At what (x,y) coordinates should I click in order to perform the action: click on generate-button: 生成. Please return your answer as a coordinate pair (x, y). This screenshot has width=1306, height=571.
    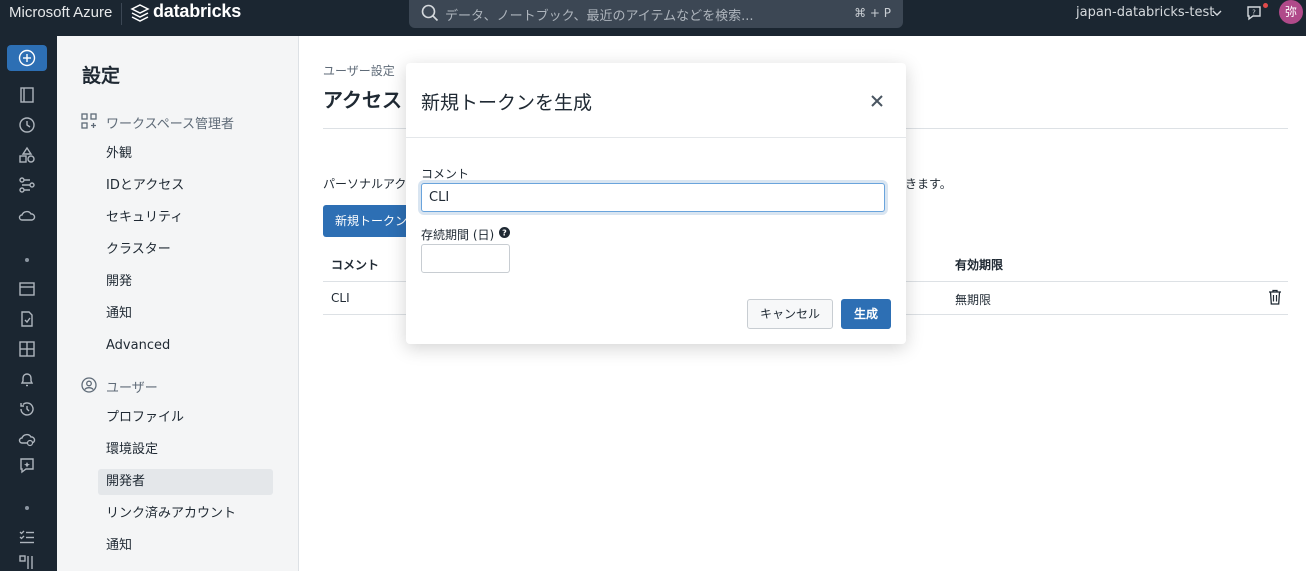
    Looking at the image, I should click on (866, 314).